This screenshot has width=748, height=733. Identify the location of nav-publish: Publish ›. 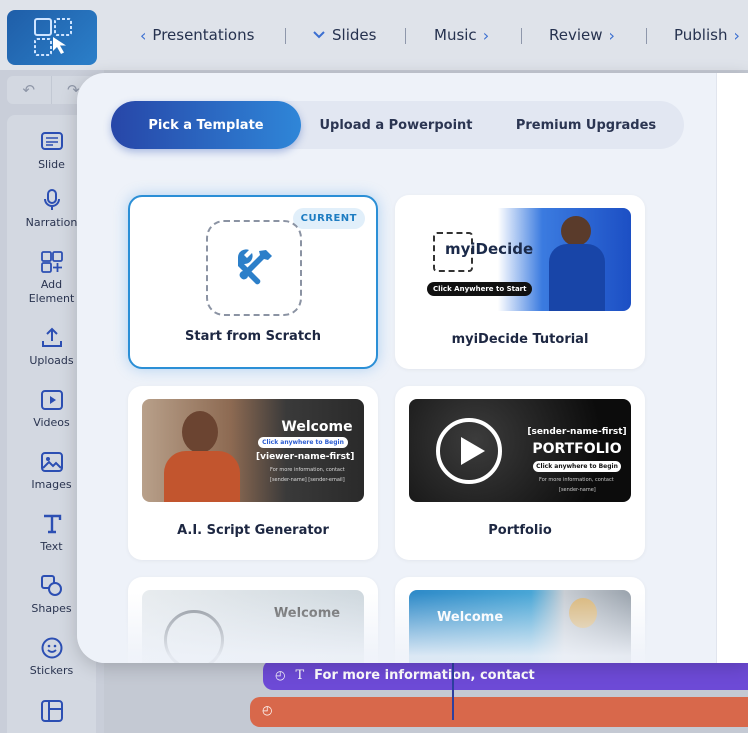
(707, 35).